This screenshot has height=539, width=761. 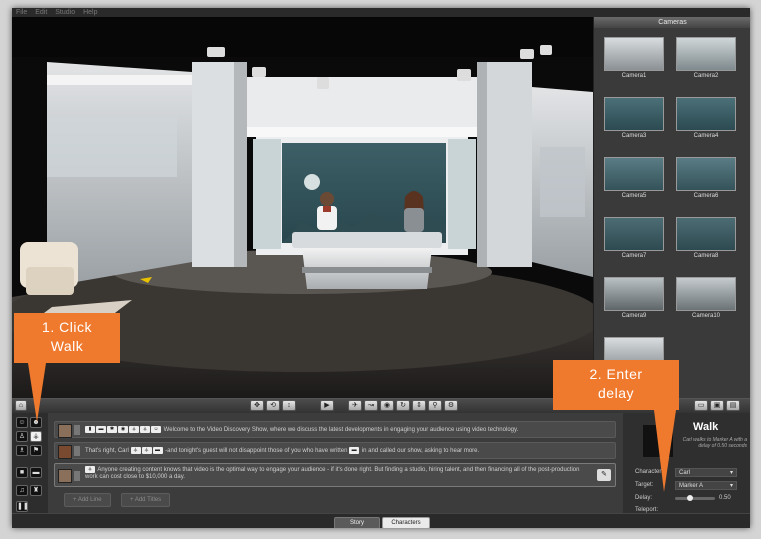 I want to click on target-select: Marker A ▾, so click(x=706, y=485).